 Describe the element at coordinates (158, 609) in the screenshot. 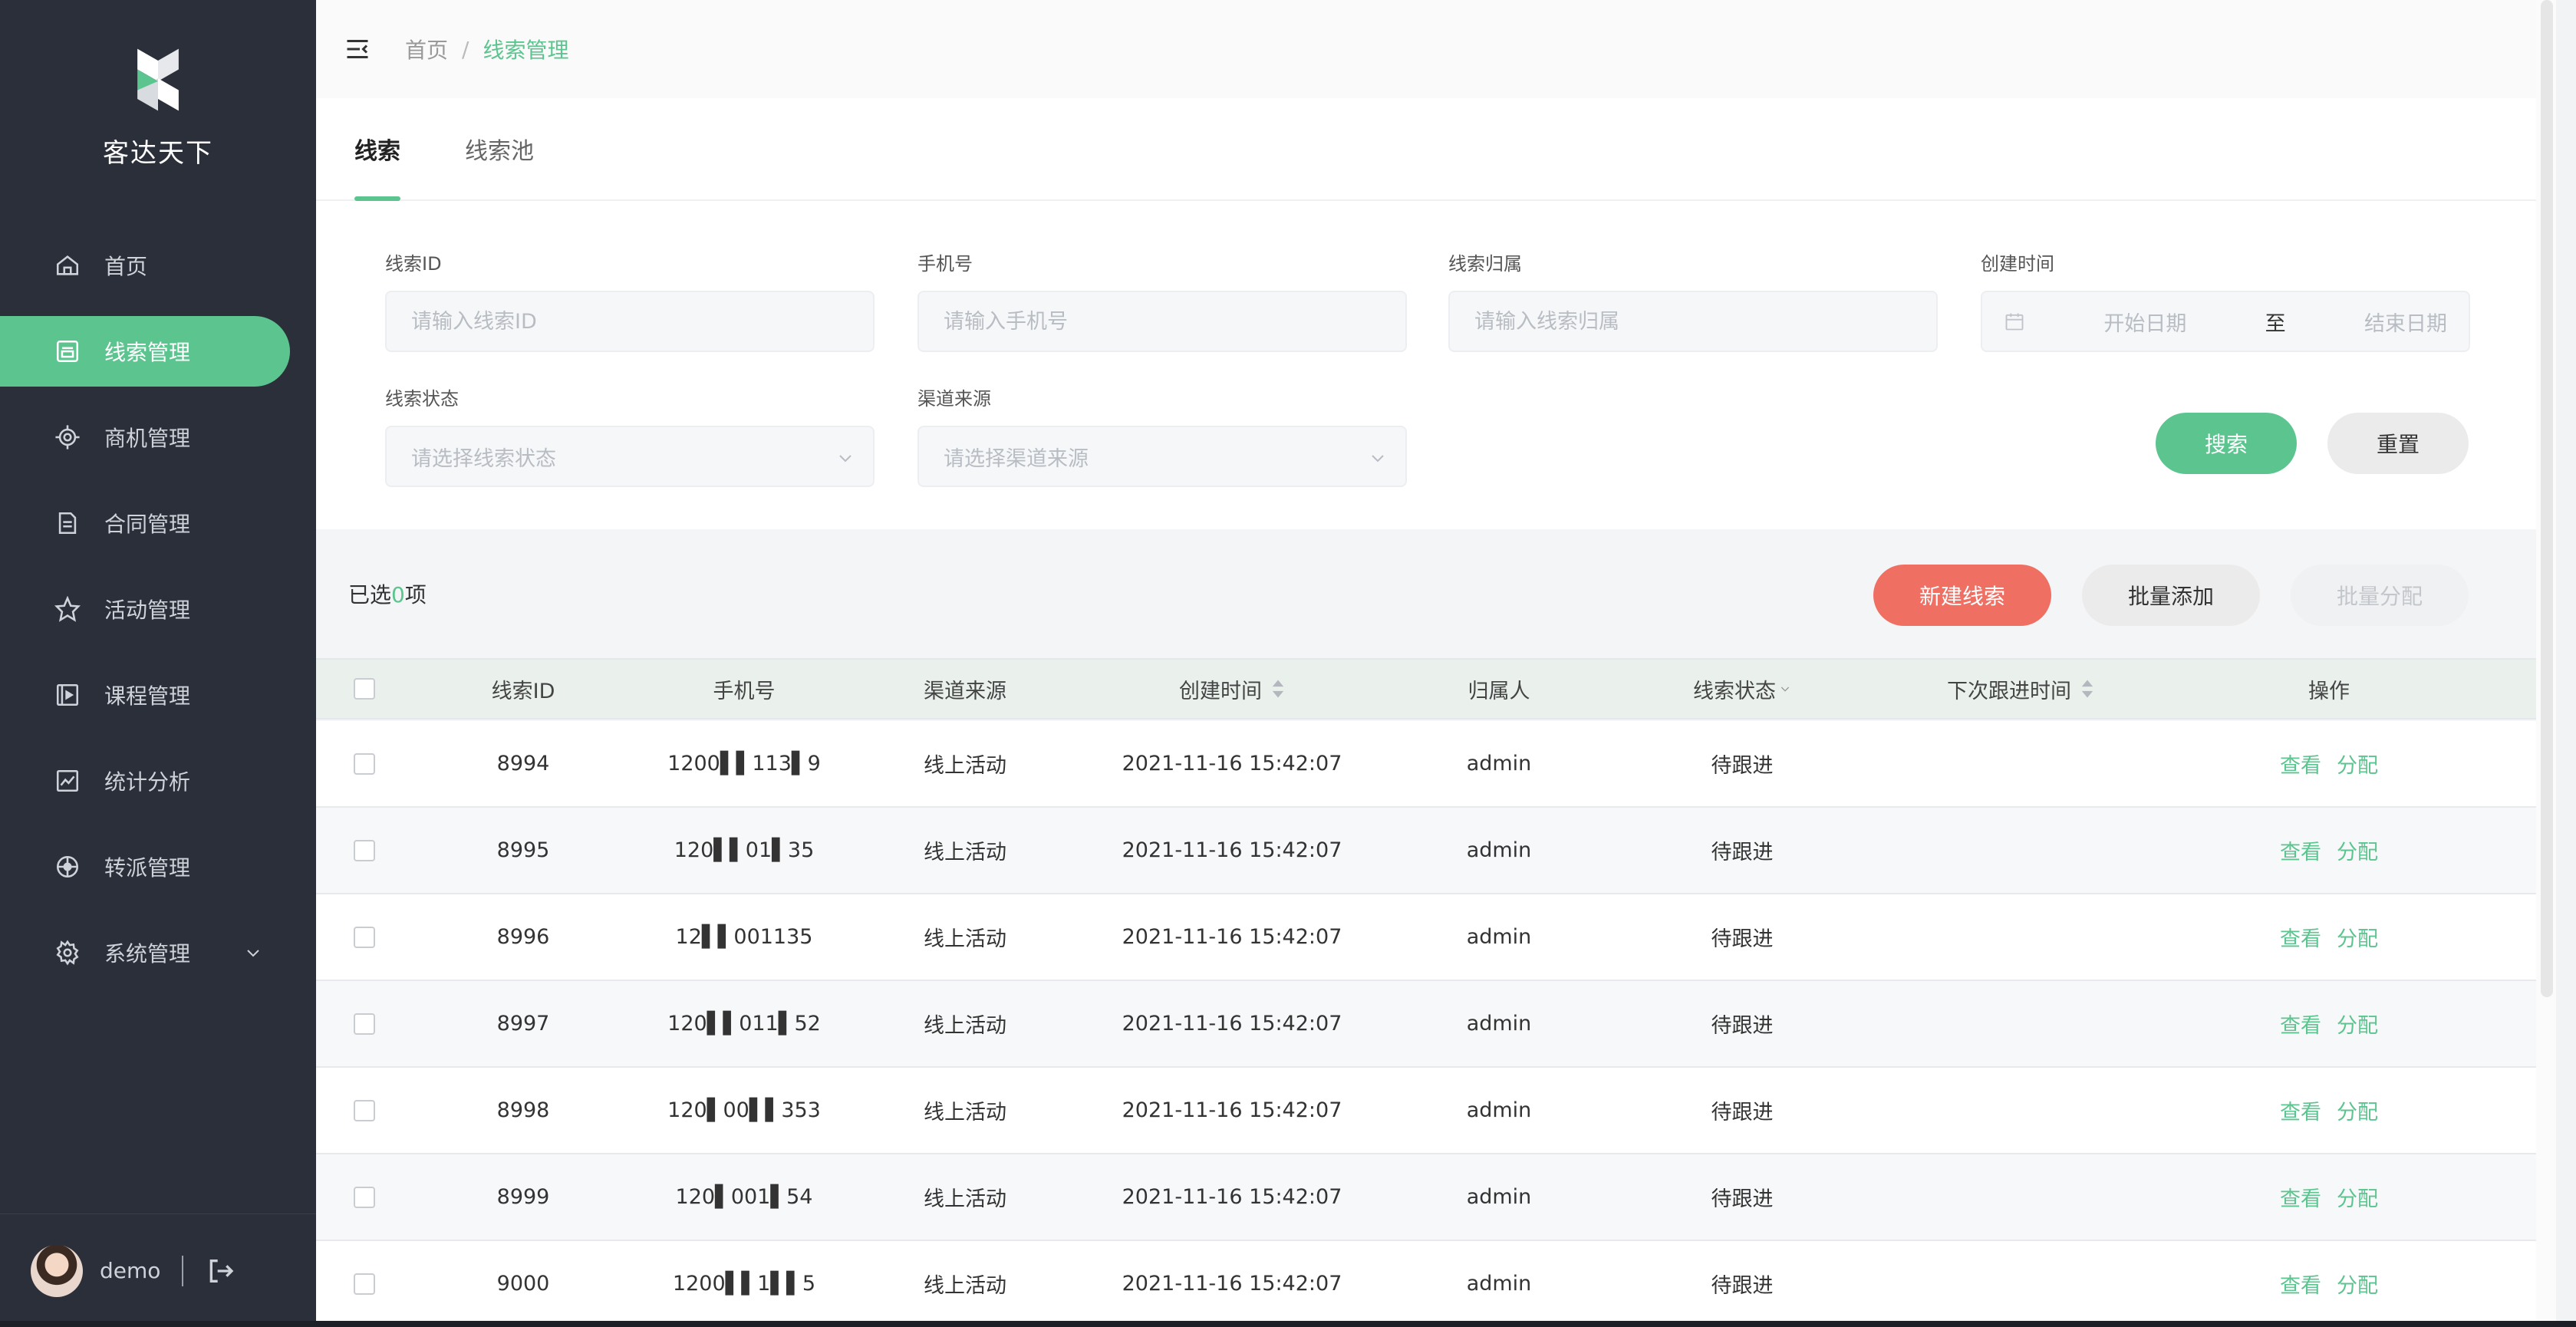

I see `sidebar-item-activity: 活动管理` at that location.